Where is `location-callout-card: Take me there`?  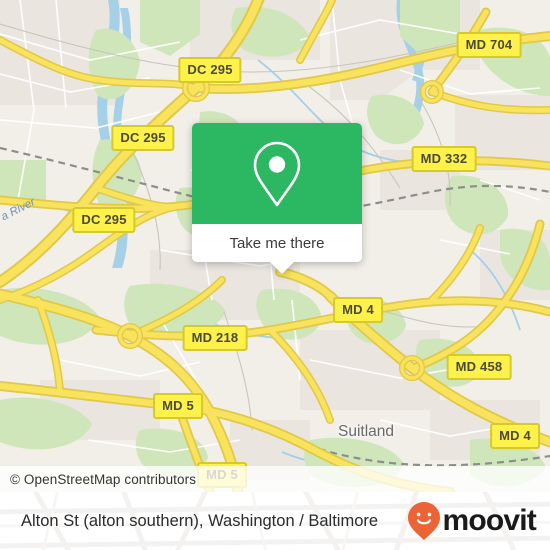 location-callout-card: Take me there is located at coordinates (277, 198).